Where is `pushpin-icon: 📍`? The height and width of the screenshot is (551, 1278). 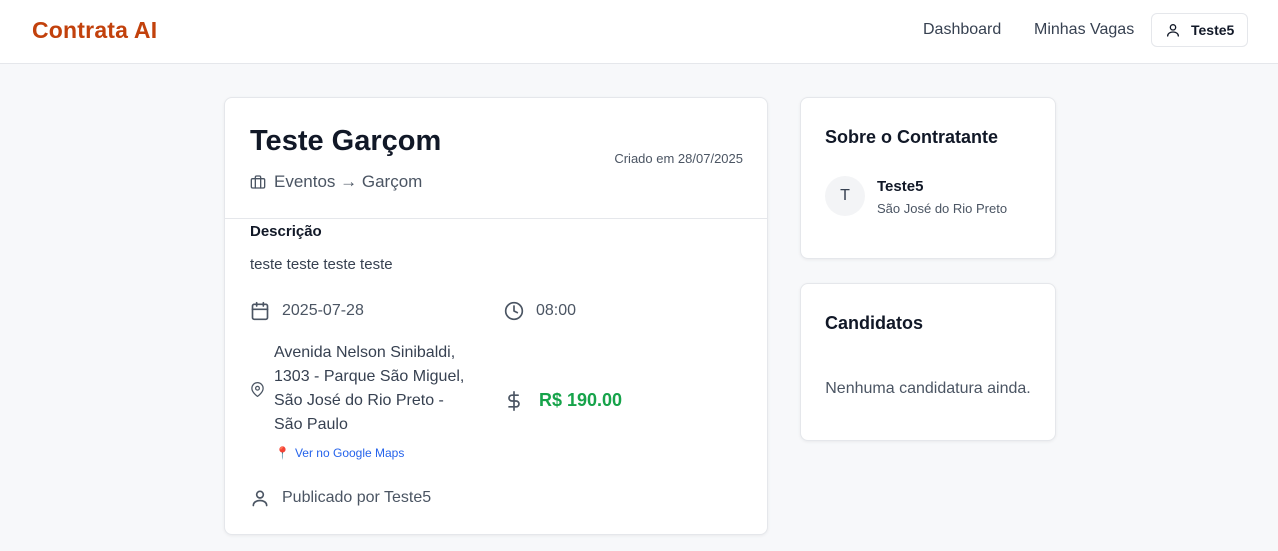 pushpin-icon: 📍 is located at coordinates (282, 453).